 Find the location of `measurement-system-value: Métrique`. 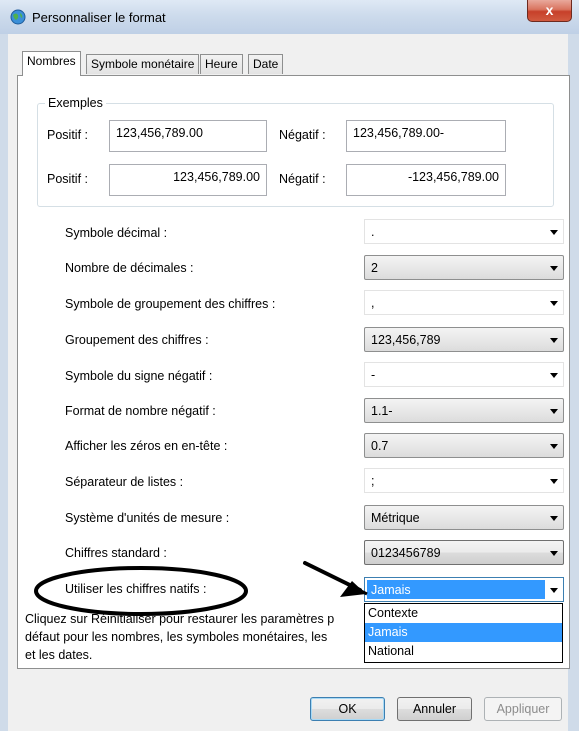

measurement-system-value: Métrique is located at coordinates (395, 518).